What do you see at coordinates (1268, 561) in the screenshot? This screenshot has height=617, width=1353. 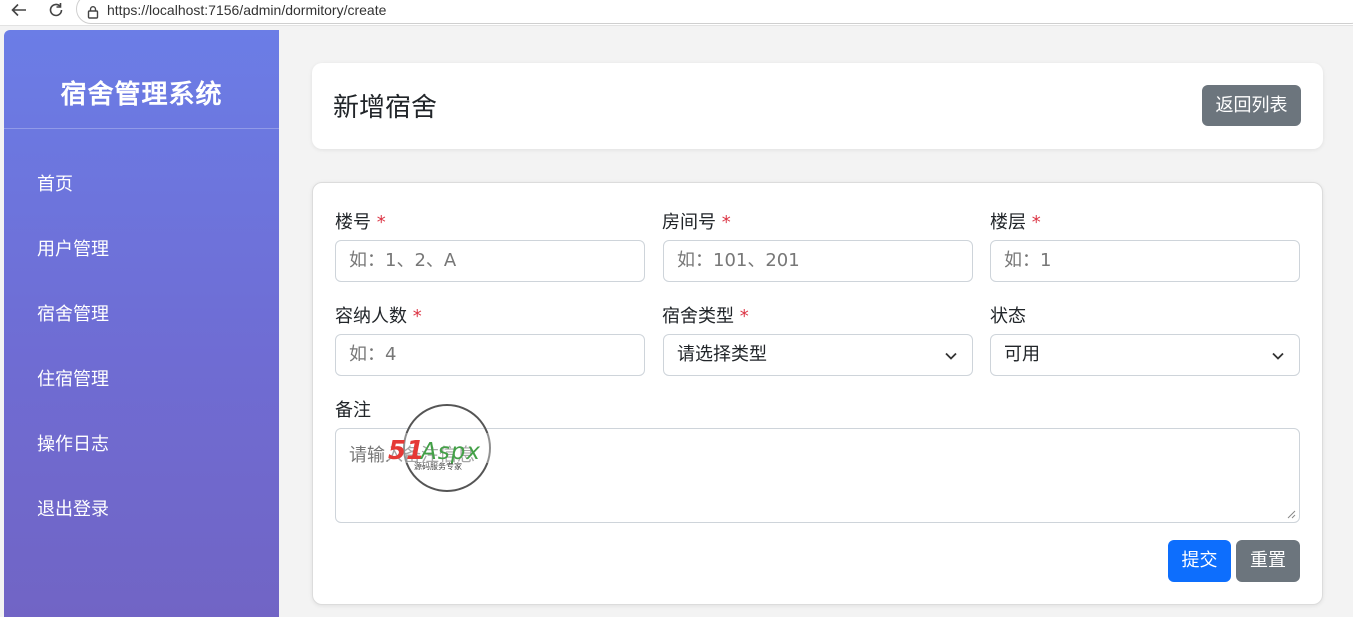 I see `reset-button: 重置` at bounding box center [1268, 561].